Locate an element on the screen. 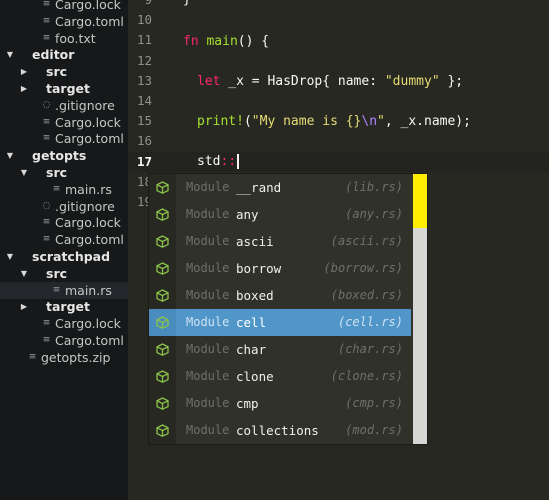 This screenshot has width=549, height=500. item-source: (borrow.rs) is located at coordinates (363, 268).